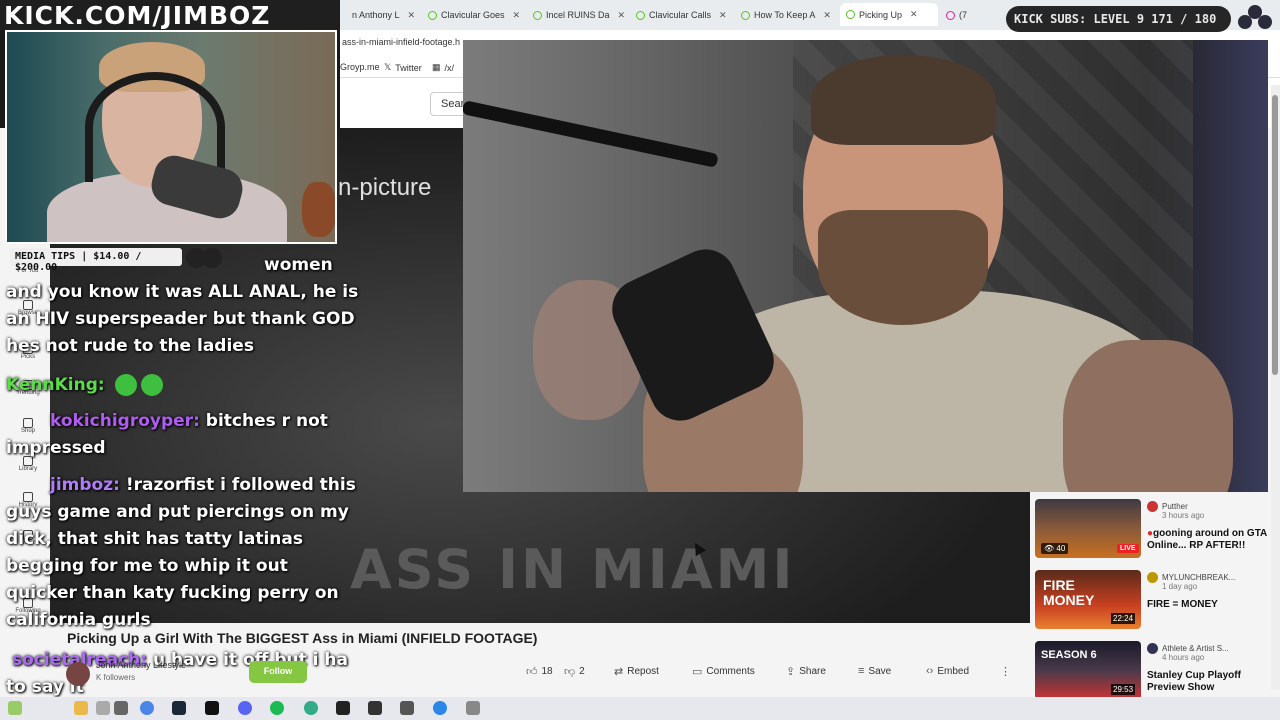 The height and width of the screenshot is (720, 1280). What do you see at coordinates (245, 708) in the screenshot?
I see `discord-icon` at bounding box center [245, 708].